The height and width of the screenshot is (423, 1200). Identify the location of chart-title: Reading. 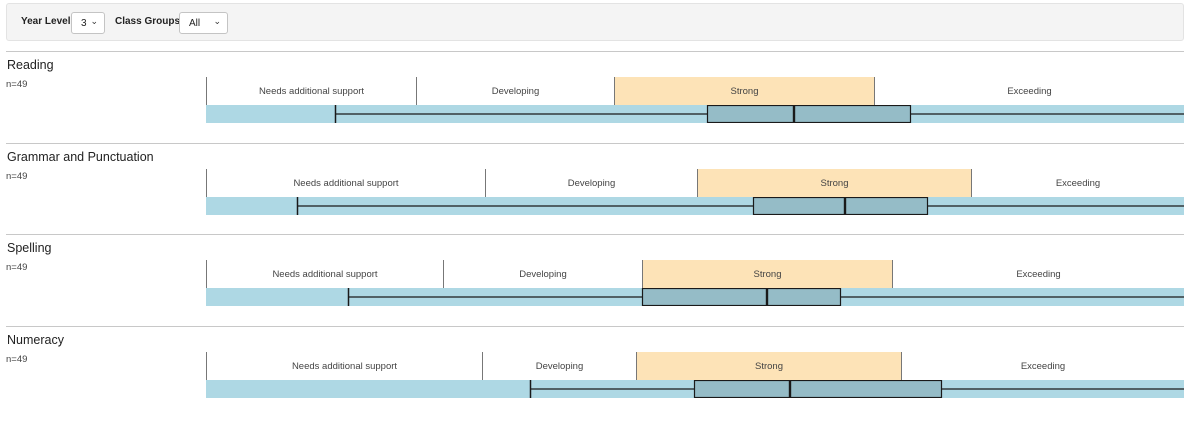
(30, 65).